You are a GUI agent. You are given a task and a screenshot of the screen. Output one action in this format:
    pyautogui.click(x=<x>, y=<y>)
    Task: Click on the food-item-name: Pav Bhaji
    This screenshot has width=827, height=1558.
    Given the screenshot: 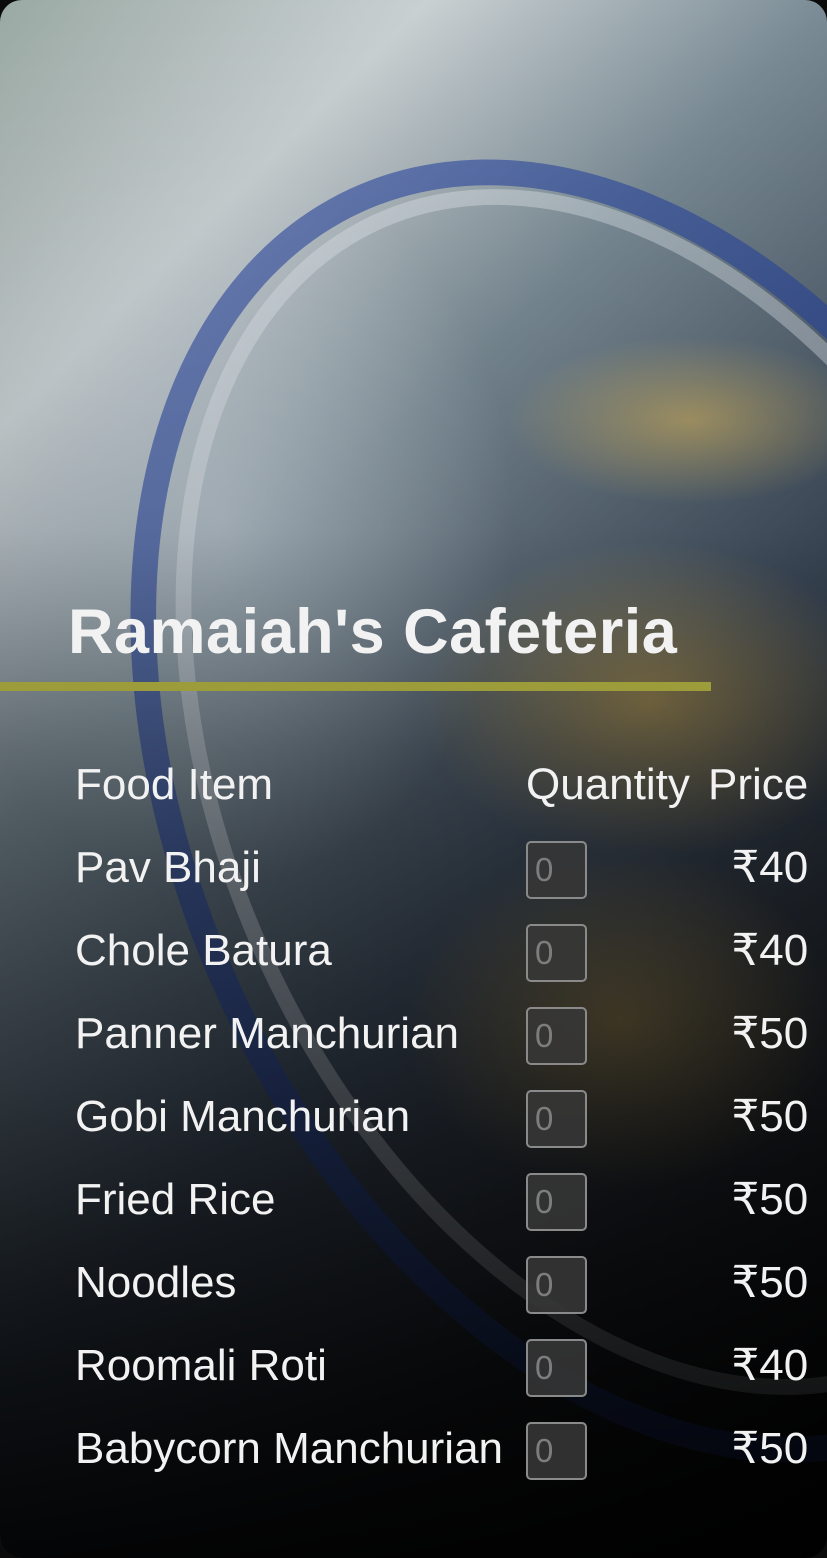 What is the action you would take?
    pyautogui.click(x=168, y=867)
    